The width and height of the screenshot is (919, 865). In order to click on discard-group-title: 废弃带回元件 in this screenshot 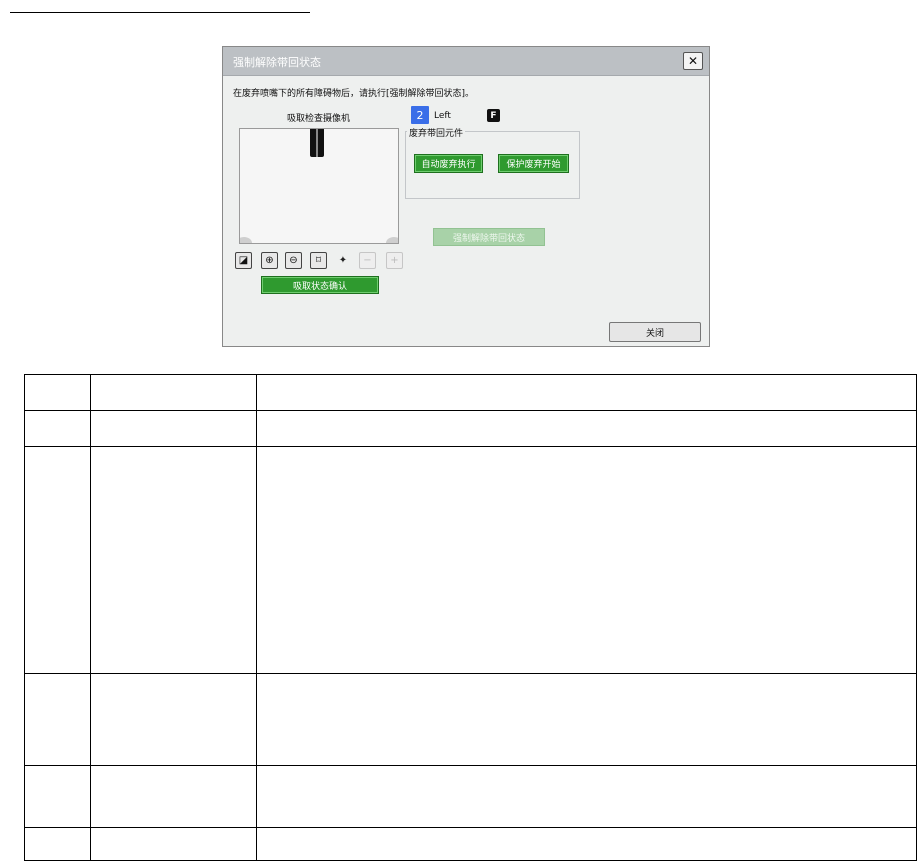, I will do `click(436, 132)`.